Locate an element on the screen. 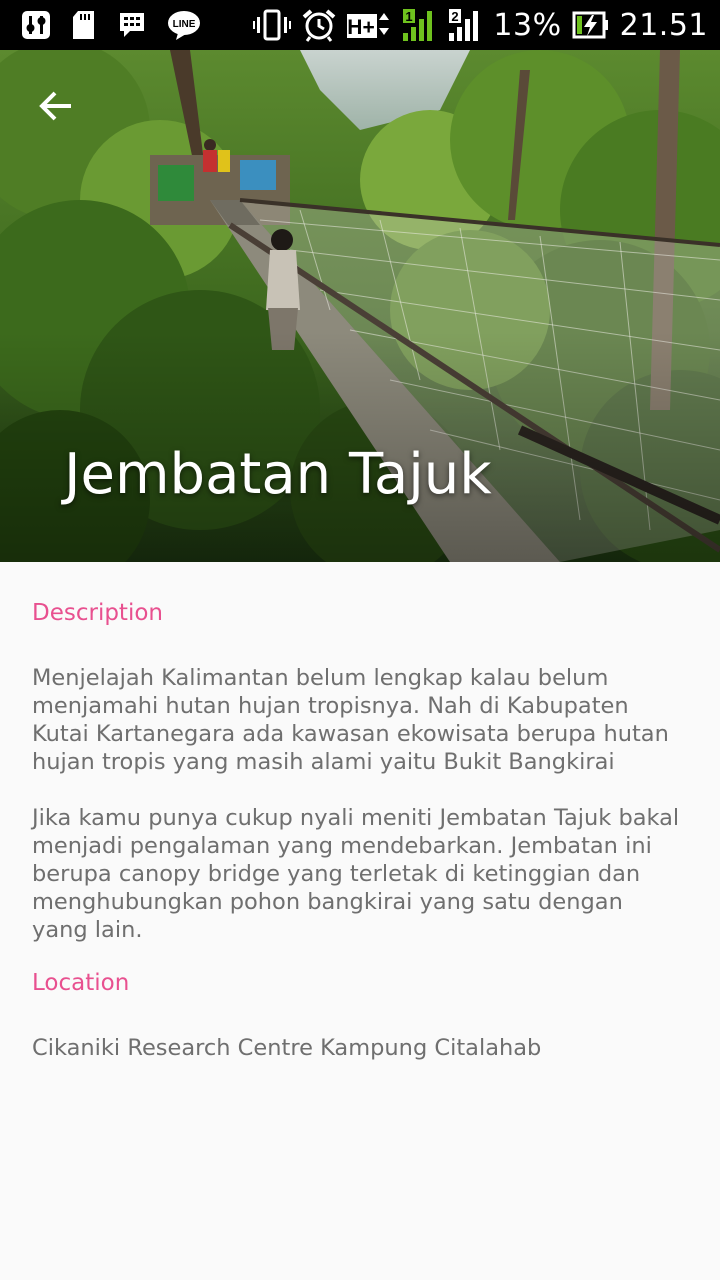 This screenshot has height=1280, width=720. settings-adjust-icon is located at coordinates (36, 25).